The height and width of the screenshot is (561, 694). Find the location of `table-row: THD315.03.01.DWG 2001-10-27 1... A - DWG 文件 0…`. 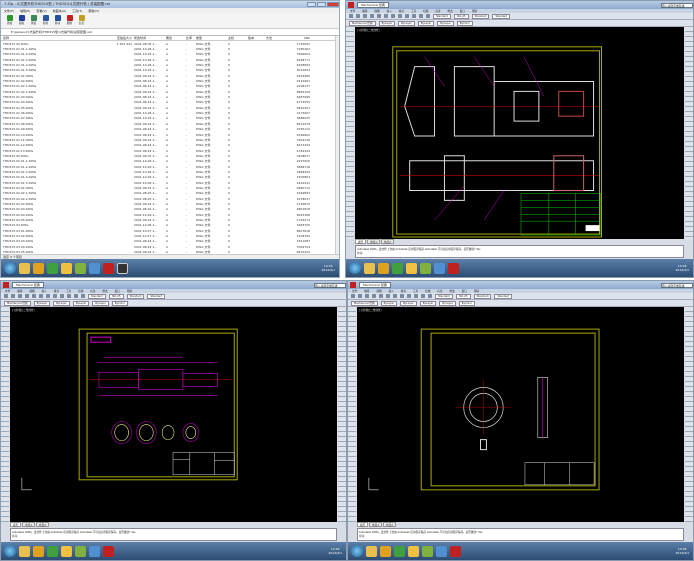

table-row: THD315.03.01.DWG 2001-10-27 1... A - DWG 文件 0… is located at coordinates (170, 230).